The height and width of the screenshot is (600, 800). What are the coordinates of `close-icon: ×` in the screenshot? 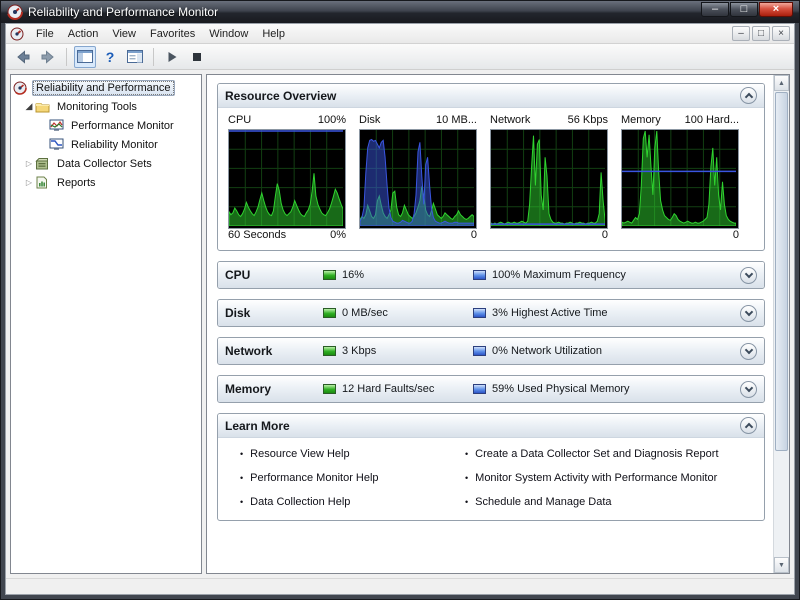 It's located at (776, 9).